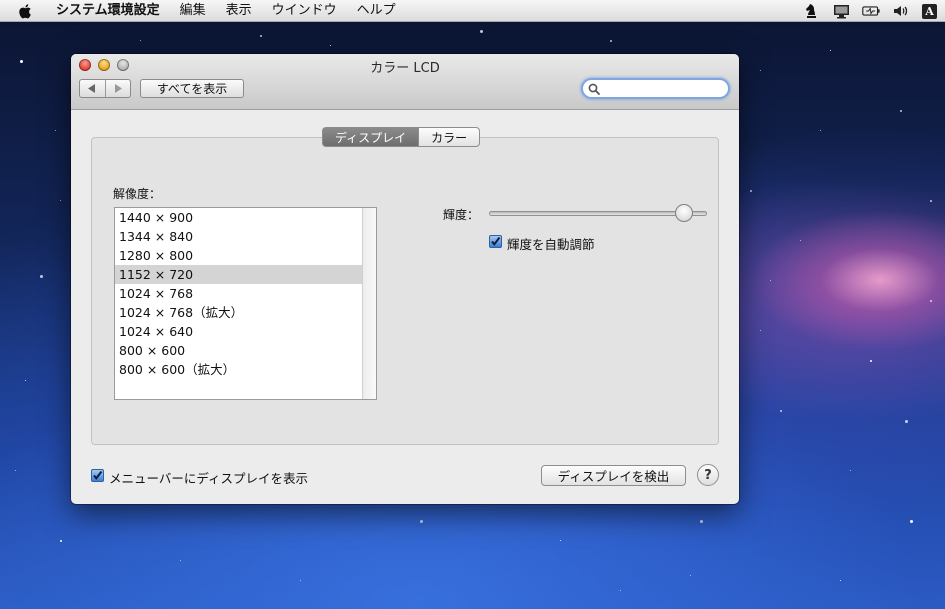  I want to click on detect-displays-button: ディスプレイを検出, so click(613, 475).